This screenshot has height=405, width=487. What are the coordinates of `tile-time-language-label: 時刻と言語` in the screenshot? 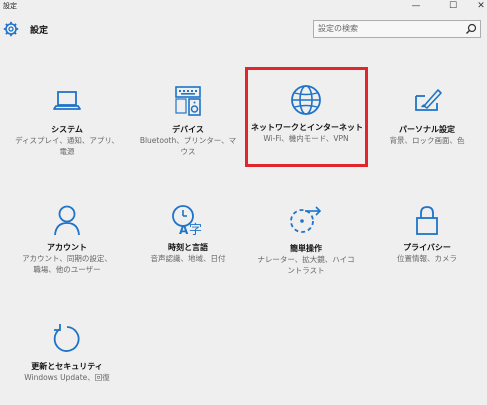 It's located at (188, 247).